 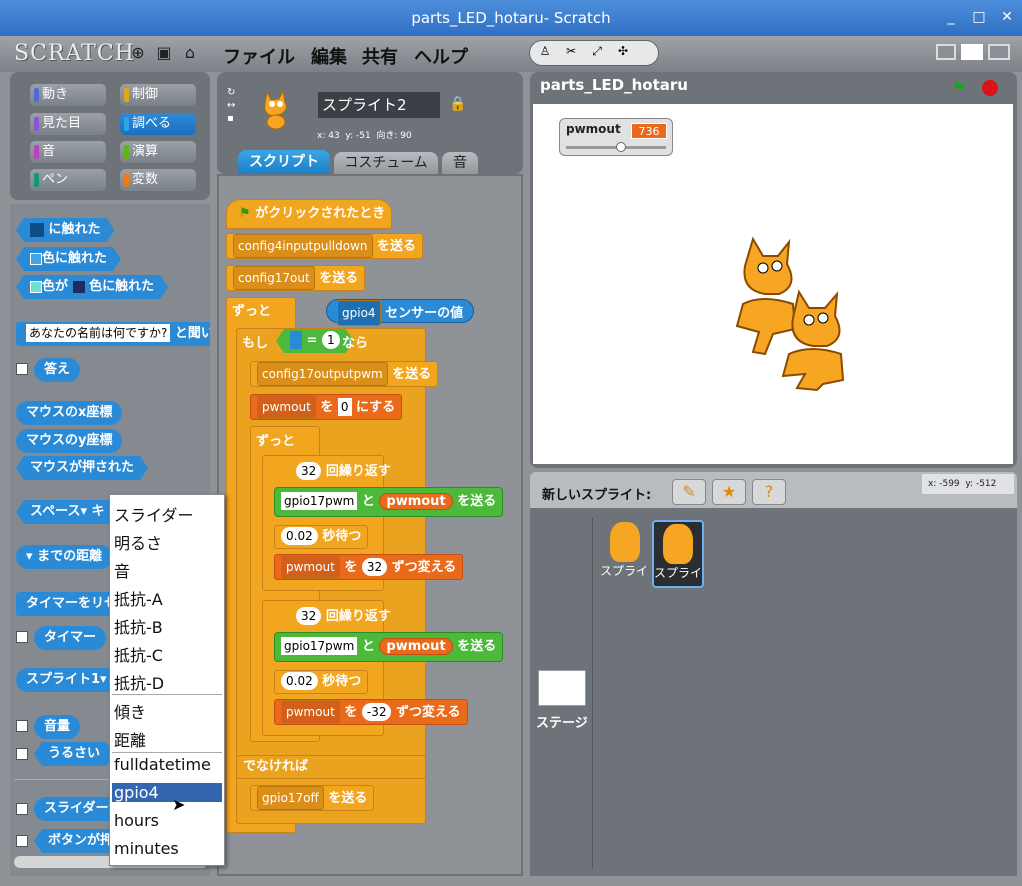 What do you see at coordinates (138, 542) in the screenshot?
I see `menu-item-light: 明るさ` at bounding box center [138, 542].